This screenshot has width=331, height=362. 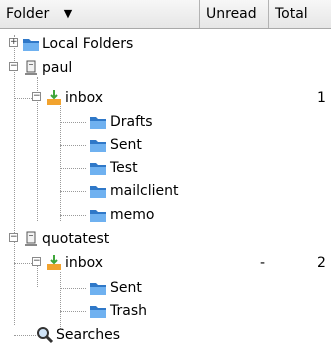 What do you see at coordinates (165, 44) in the screenshot?
I see `tree-row-local-folders: + Local Folders` at bounding box center [165, 44].